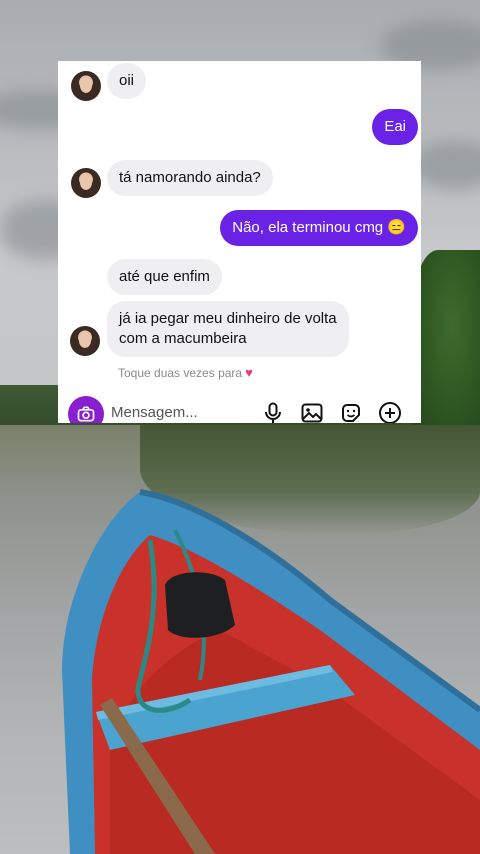 The width and height of the screenshot is (480, 854). I want to click on double-tap-hint: Toque duas vezes para ♥, so click(185, 372).